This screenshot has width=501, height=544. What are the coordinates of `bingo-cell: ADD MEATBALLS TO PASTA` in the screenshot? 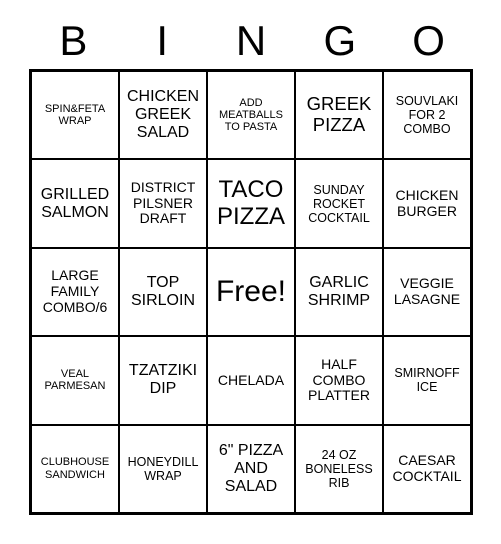 It's located at (251, 115).